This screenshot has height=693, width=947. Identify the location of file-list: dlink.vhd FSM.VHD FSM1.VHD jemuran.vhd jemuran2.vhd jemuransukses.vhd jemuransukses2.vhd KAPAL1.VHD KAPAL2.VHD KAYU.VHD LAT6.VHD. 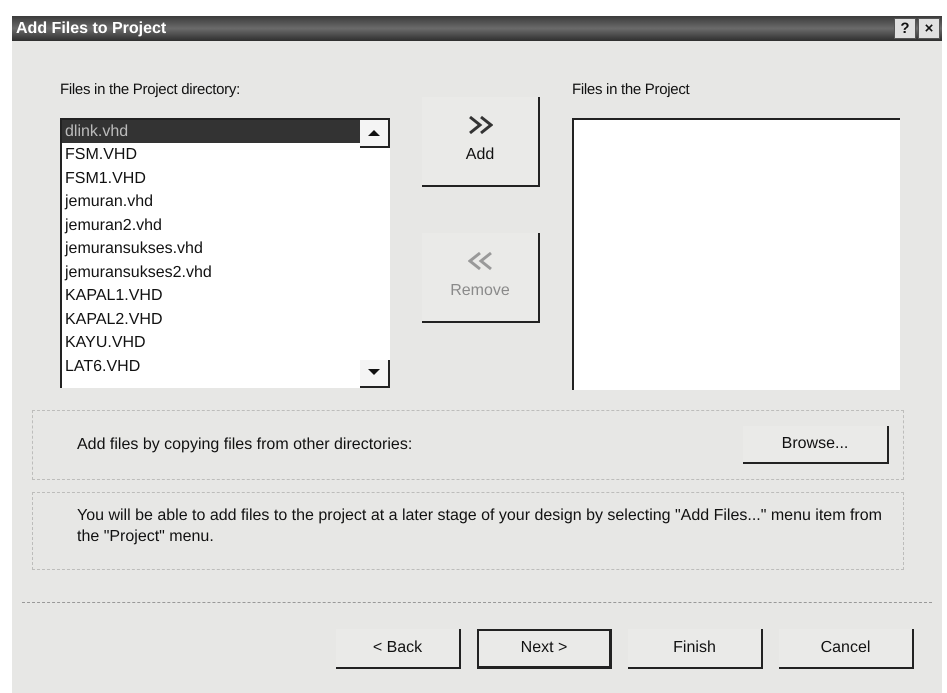
(225, 253).